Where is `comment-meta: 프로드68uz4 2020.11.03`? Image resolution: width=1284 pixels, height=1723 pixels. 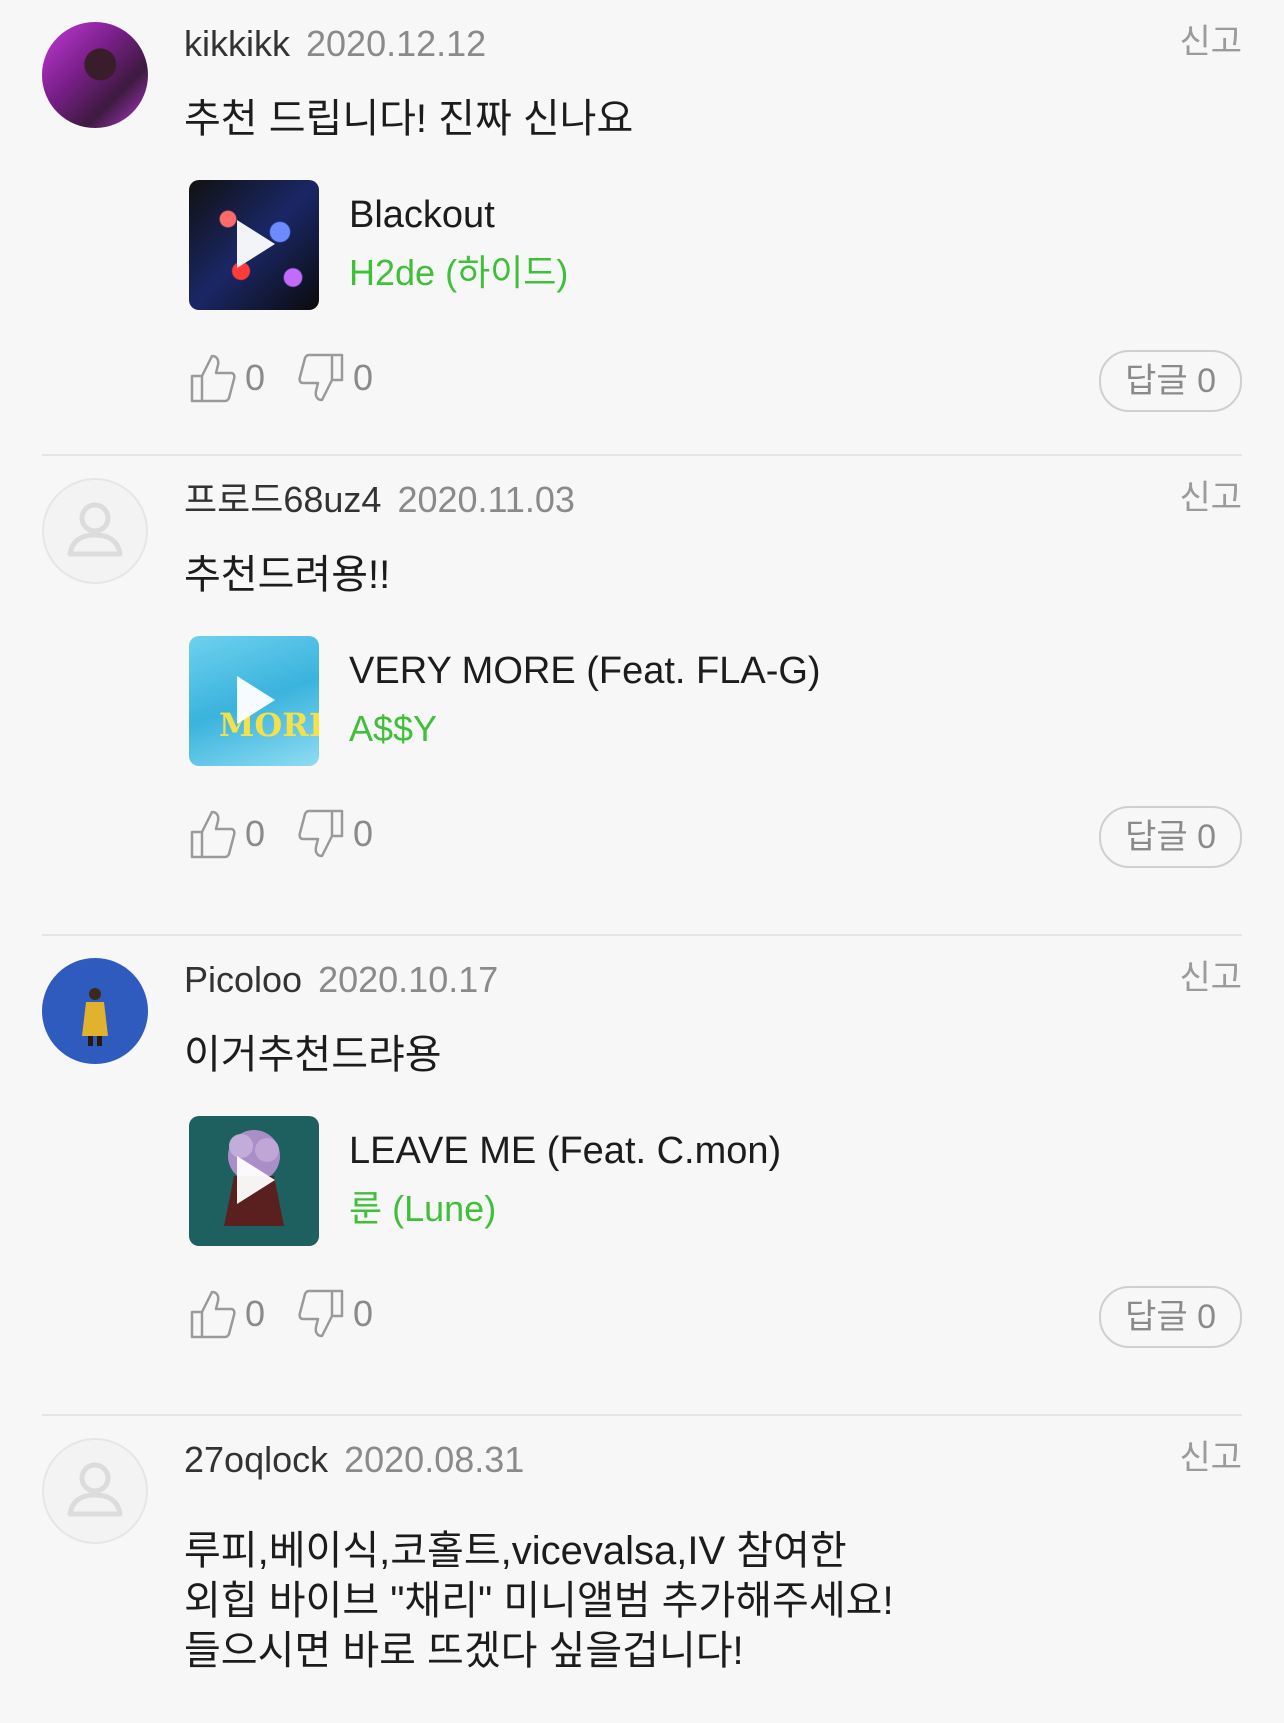
comment-meta: 프로드68uz4 2020.11.03 is located at coordinates (379, 500).